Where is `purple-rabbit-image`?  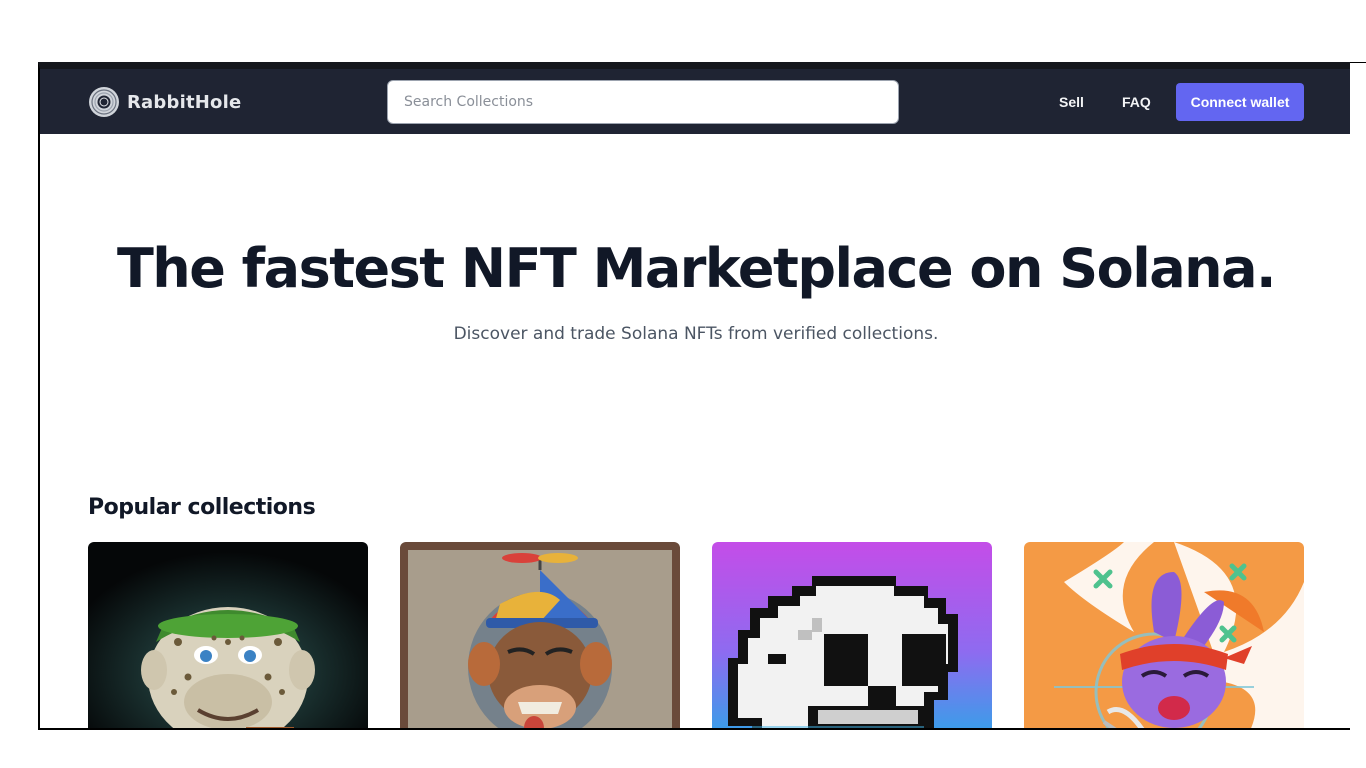 purple-rabbit-image is located at coordinates (1164, 635).